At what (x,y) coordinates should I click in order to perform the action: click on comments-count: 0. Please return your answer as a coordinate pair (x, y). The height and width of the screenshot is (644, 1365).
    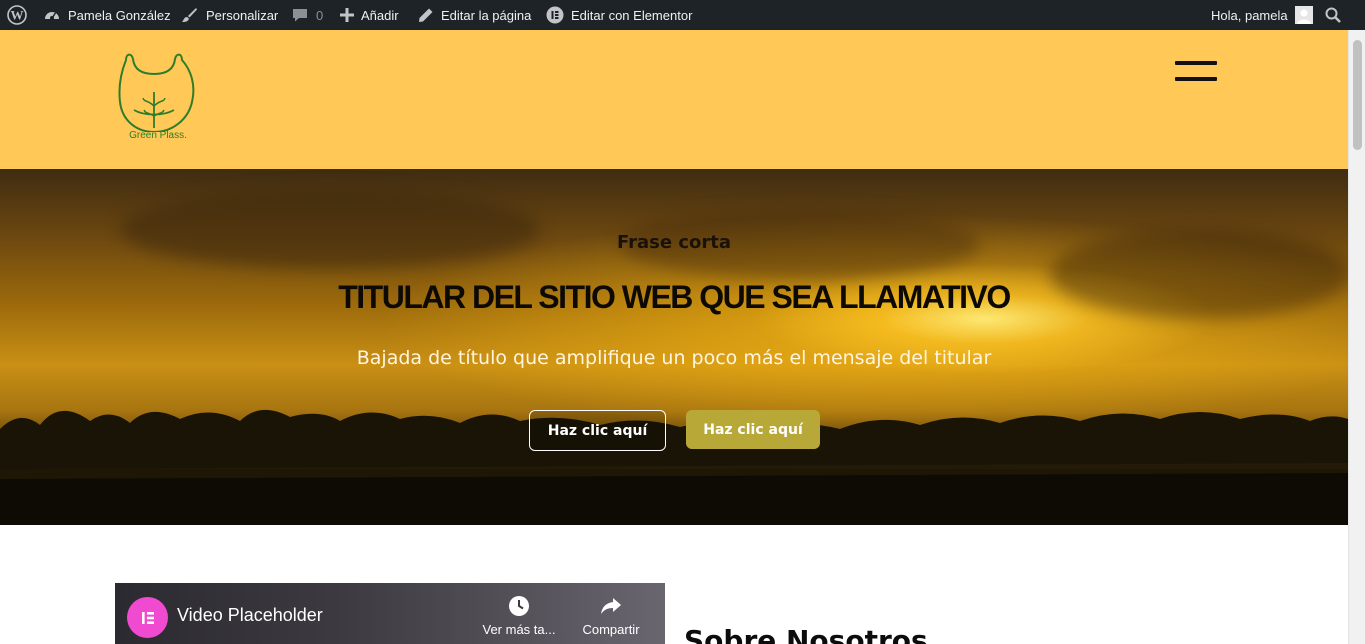
    Looking at the image, I should click on (320, 15).